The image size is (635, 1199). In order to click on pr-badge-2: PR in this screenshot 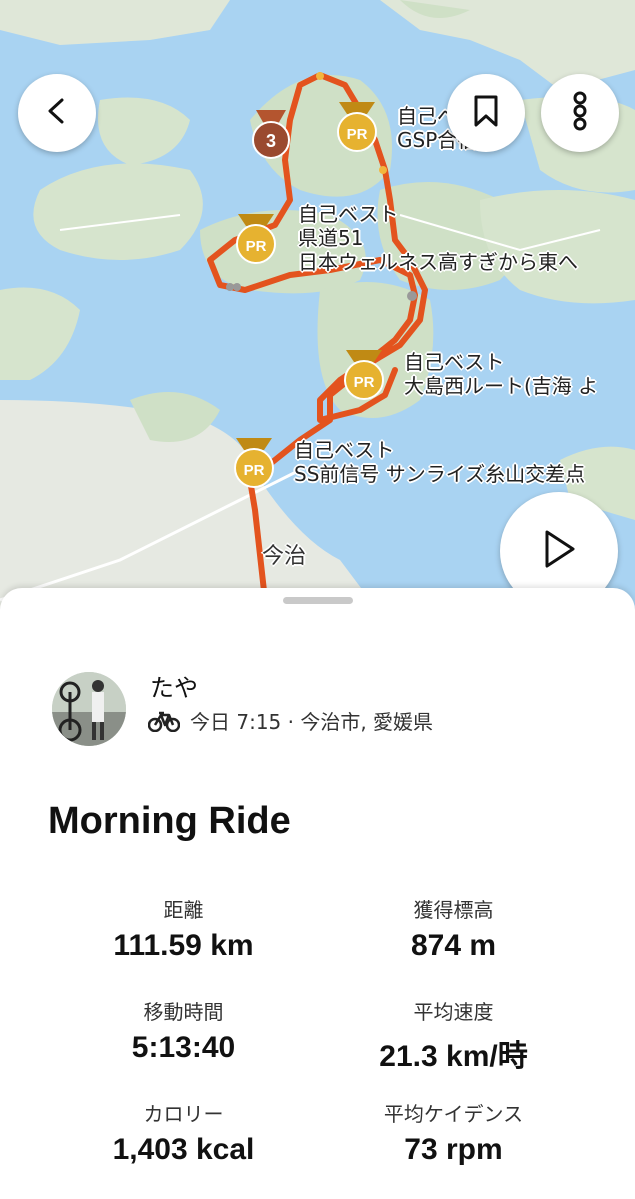, I will do `click(256, 239)`.